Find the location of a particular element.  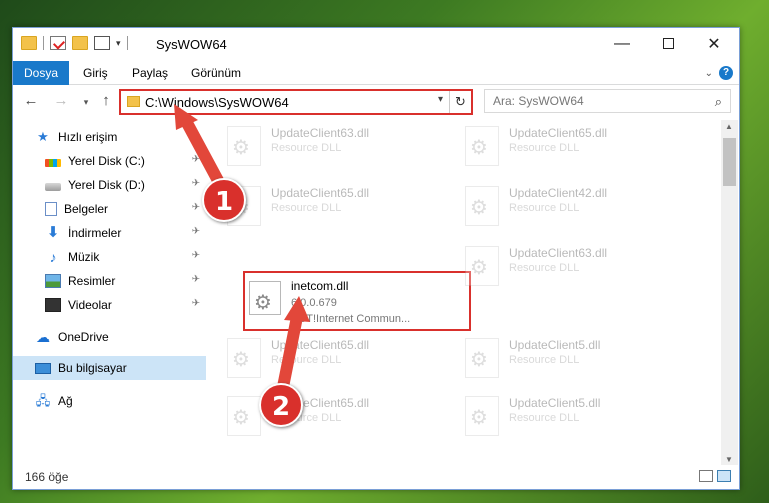

sidebar-item-label: İndirmeler is located at coordinates (95, 233).